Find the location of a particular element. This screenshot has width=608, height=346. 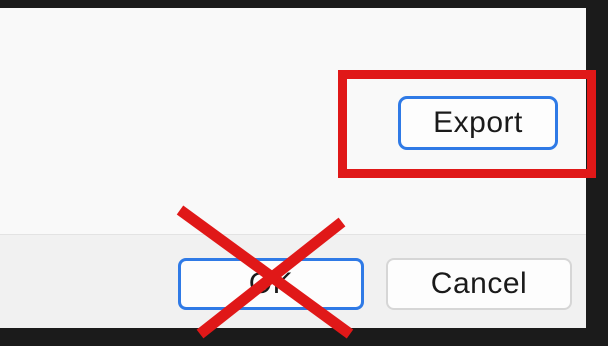

dialog-bottom-edge is located at coordinates (304, 337).